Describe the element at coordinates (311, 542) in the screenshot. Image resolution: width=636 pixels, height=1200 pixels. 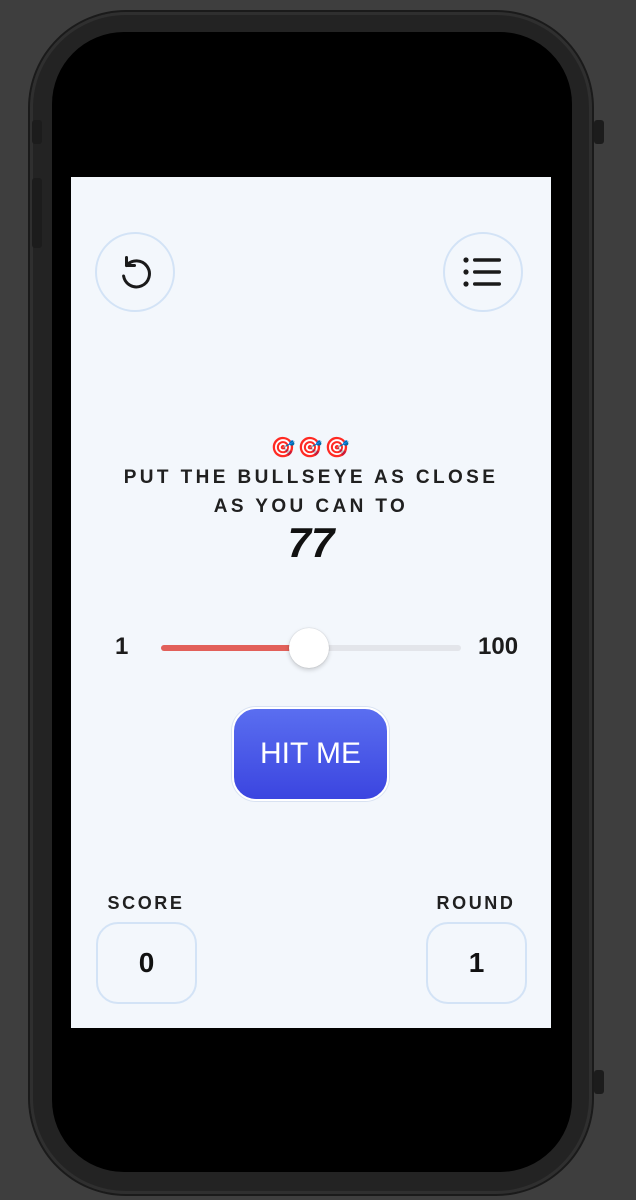
I see `target-value: 77` at that location.